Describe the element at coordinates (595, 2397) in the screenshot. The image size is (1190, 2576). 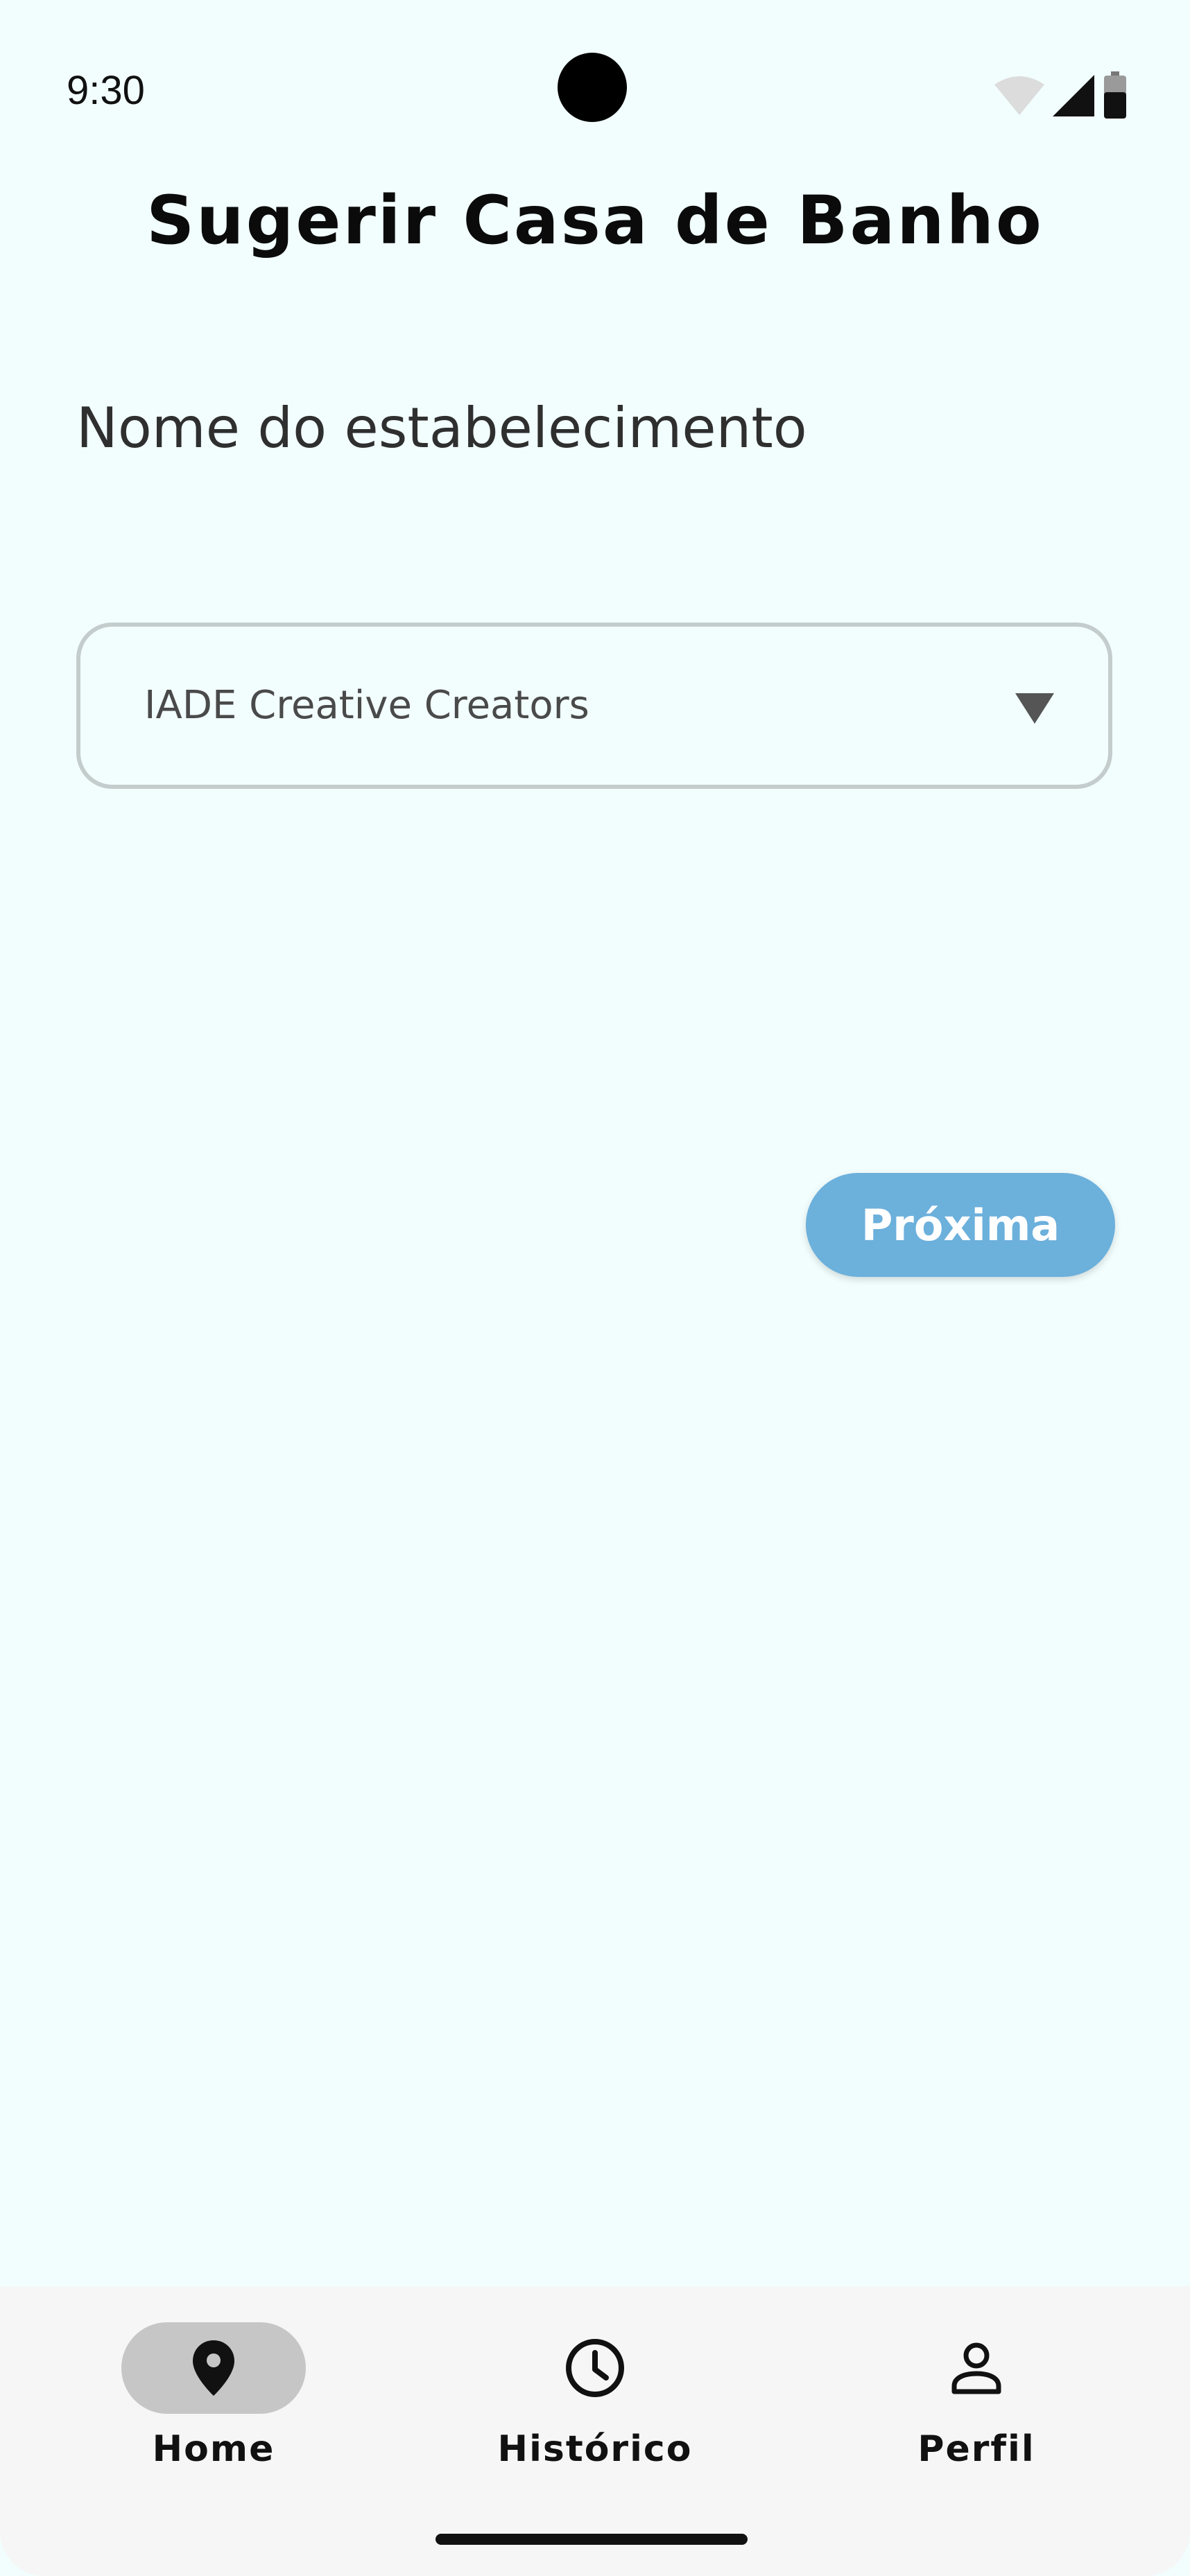
I see `nav-item-historico: Histórico` at that location.